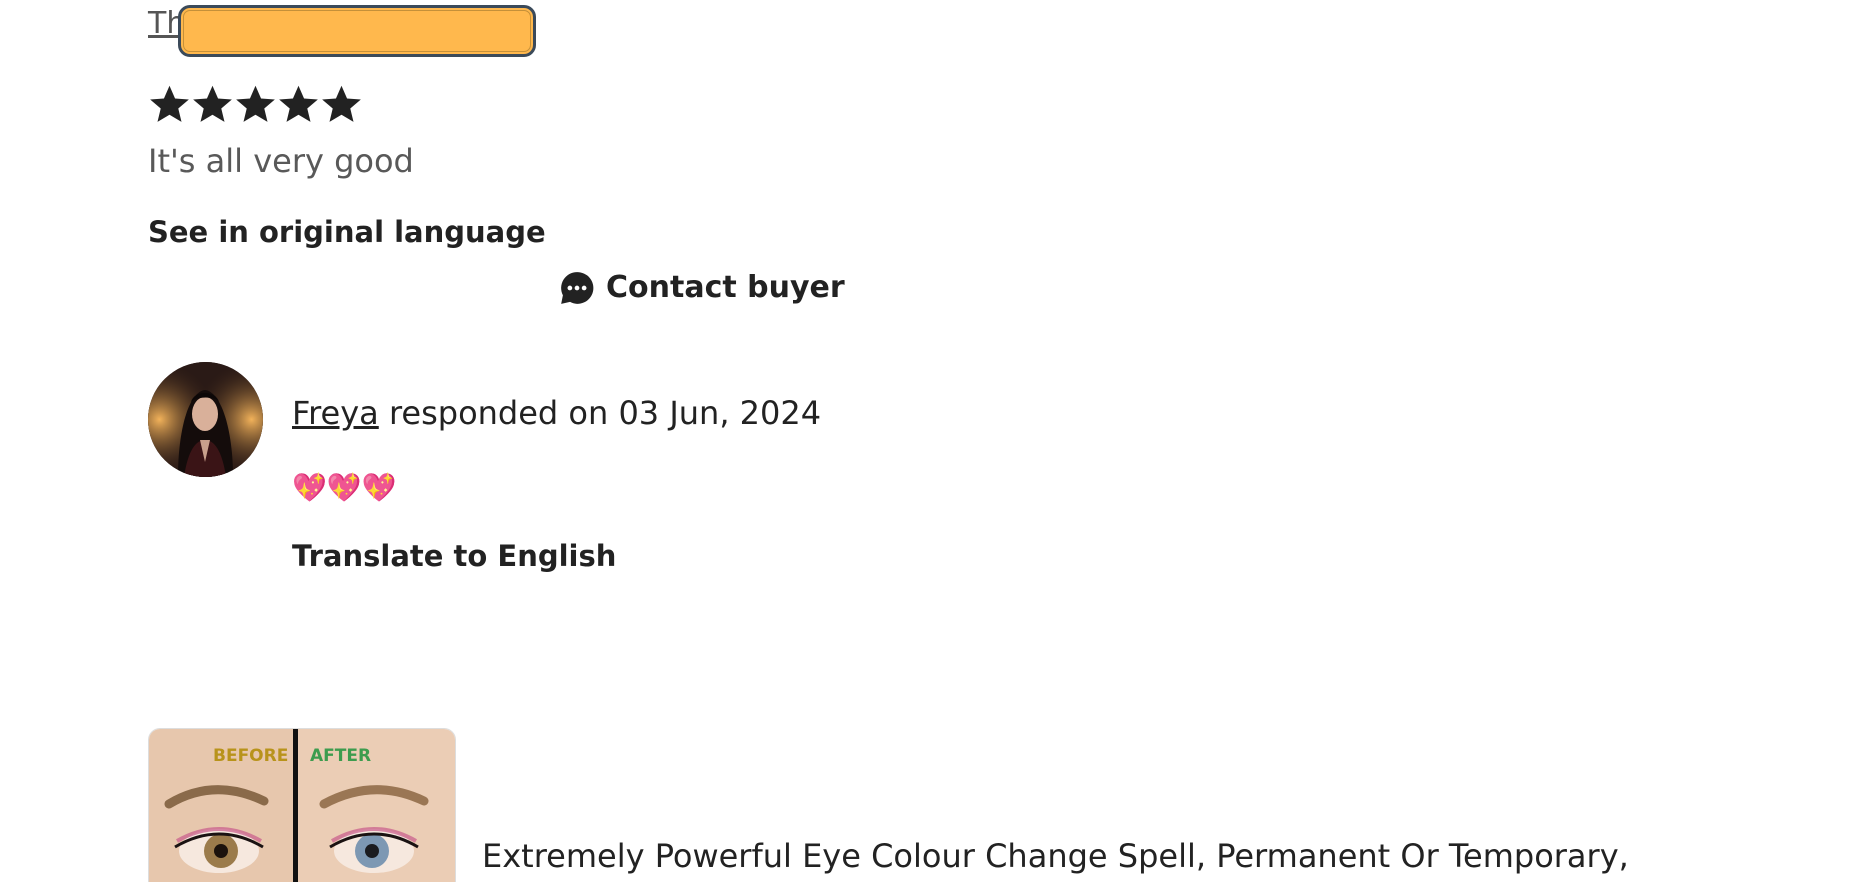  I want to click on redaction-box, so click(357, 31).